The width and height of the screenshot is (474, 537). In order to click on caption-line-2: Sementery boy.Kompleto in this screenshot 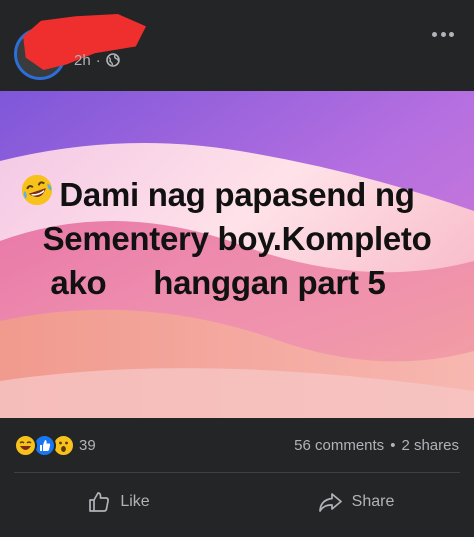, I will do `click(237, 238)`.